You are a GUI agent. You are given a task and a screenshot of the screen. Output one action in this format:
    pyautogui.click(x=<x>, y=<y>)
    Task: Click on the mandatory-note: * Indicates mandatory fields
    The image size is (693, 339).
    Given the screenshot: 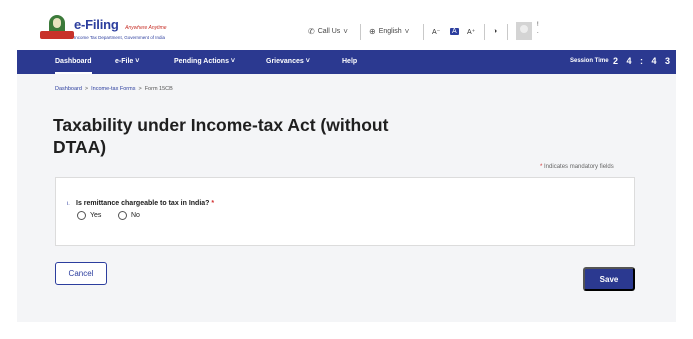 What is the action you would take?
    pyautogui.click(x=577, y=167)
    